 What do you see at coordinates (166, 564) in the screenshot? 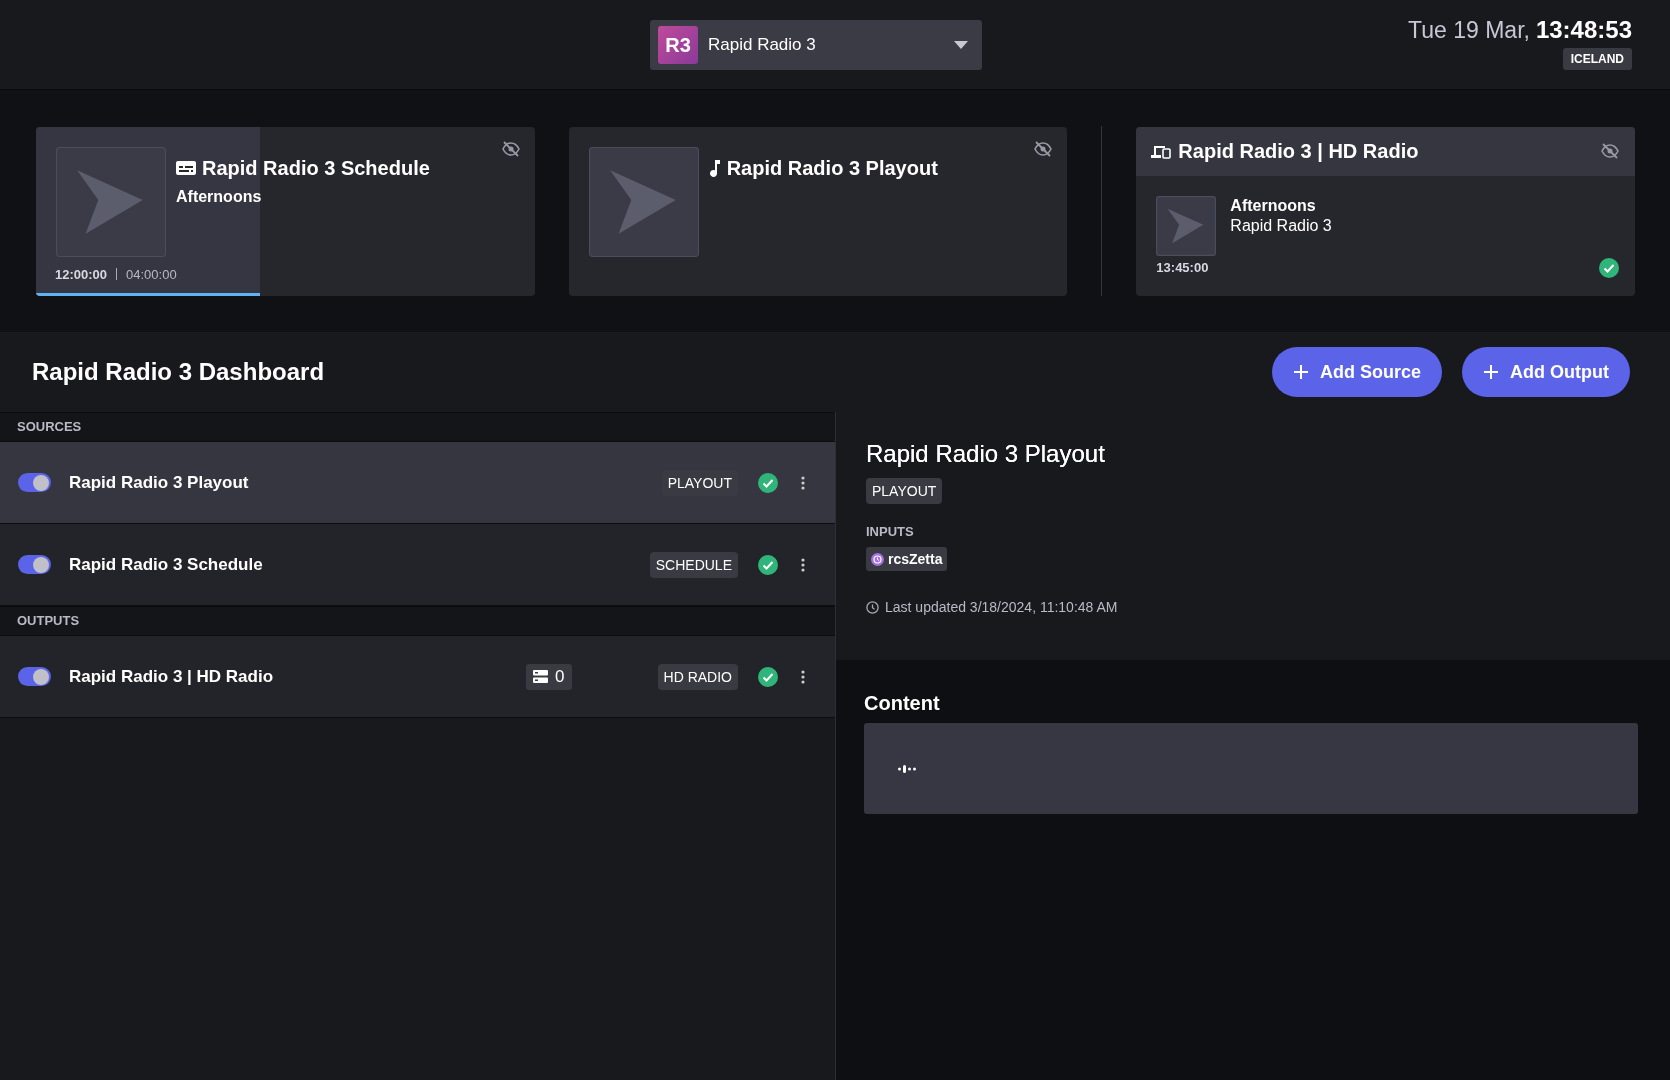
I see `item-name: Rapid Radio 3 Schedule` at bounding box center [166, 564].